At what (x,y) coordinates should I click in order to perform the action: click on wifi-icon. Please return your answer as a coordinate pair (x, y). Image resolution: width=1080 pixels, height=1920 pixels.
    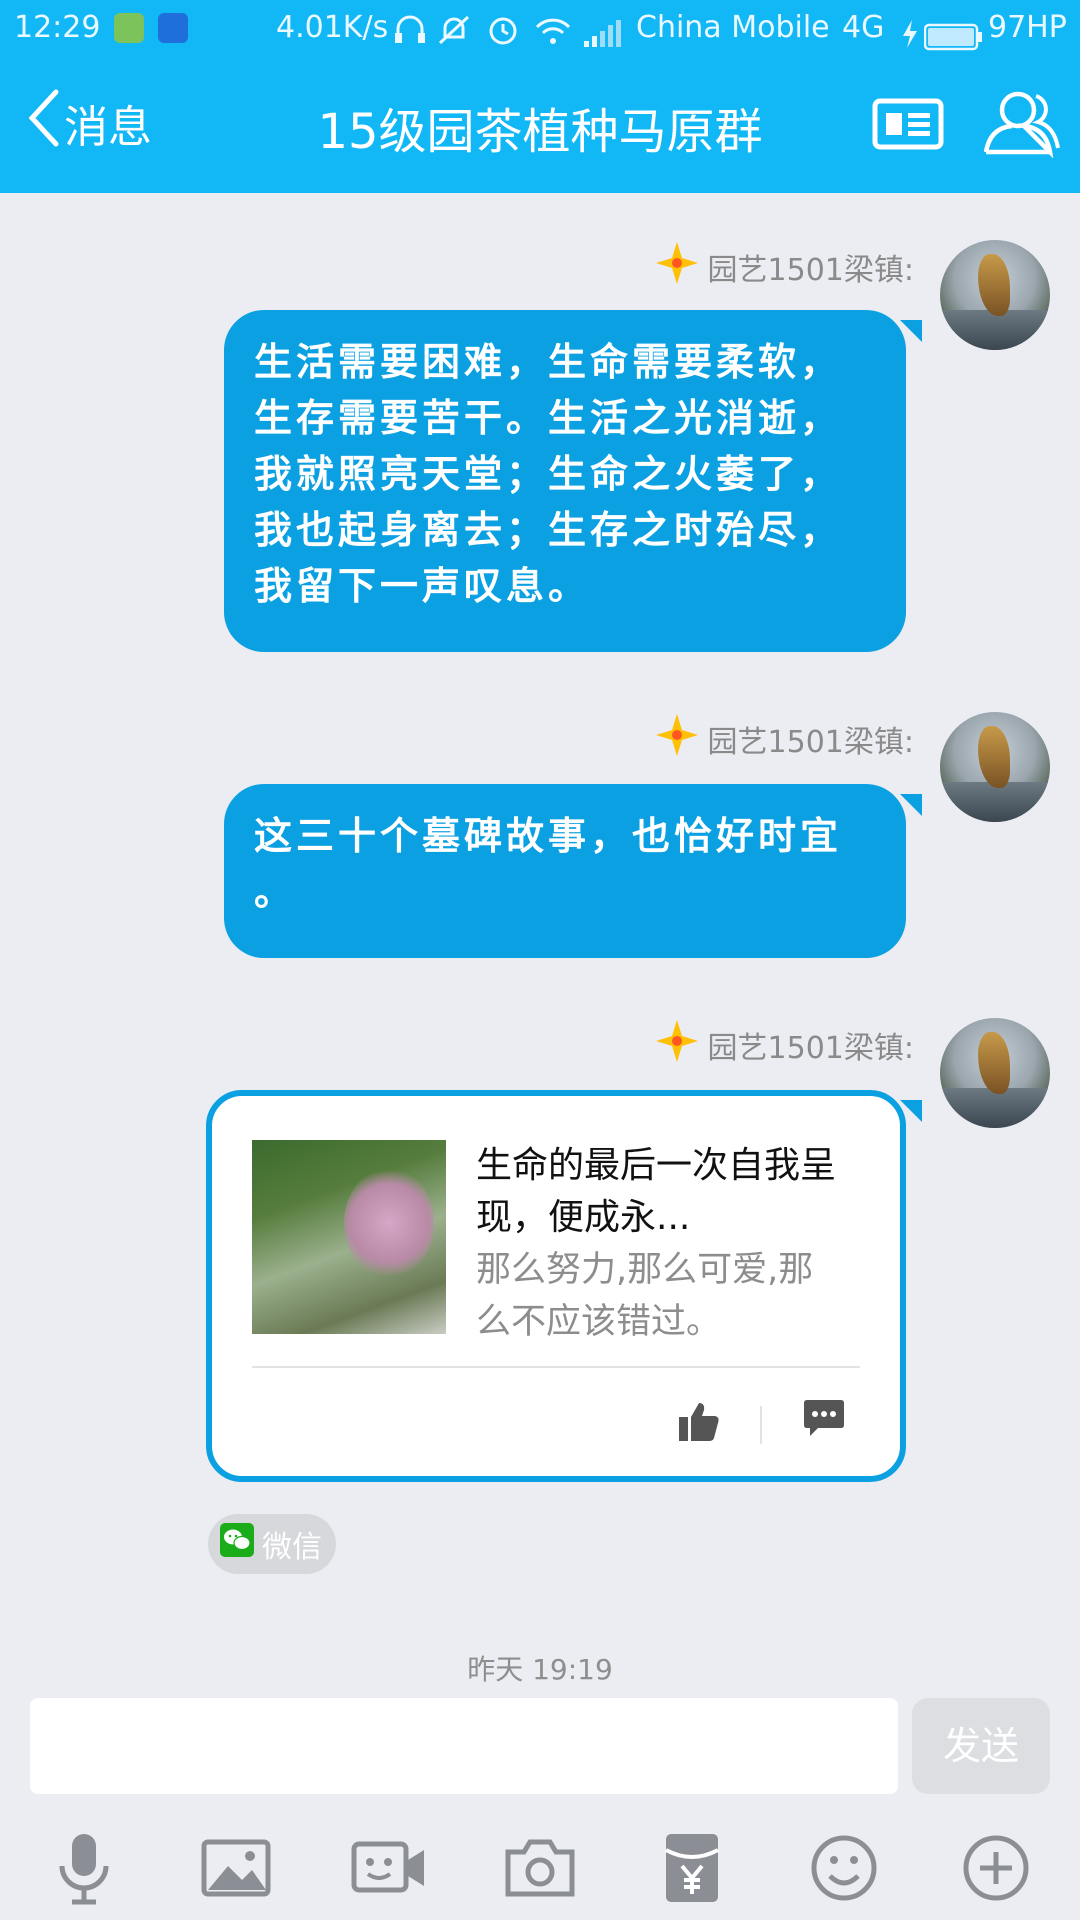
    Looking at the image, I should click on (553, 37).